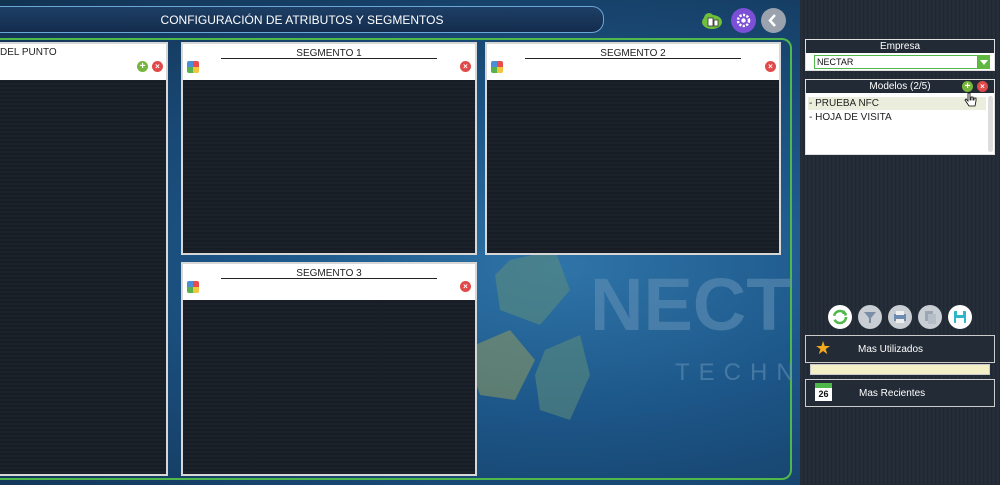 The height and width of the screenshot is (485, 1000). I want to click on segment-1-panel: SEGMENTO 1 ×, so click(329, 148).